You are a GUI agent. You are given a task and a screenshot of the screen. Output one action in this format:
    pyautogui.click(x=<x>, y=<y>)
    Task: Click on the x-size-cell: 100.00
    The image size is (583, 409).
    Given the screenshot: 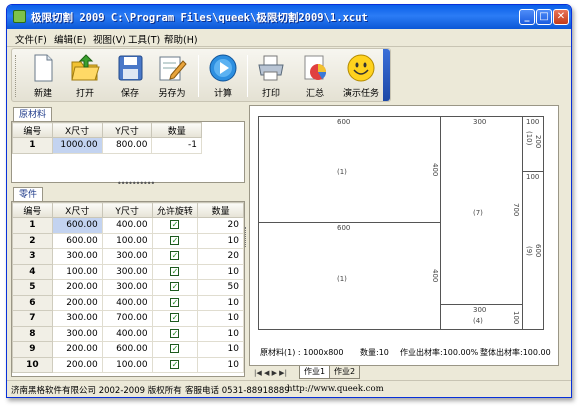 What is the action you would take?
    pyautogui.click(x=77, y=271)
    